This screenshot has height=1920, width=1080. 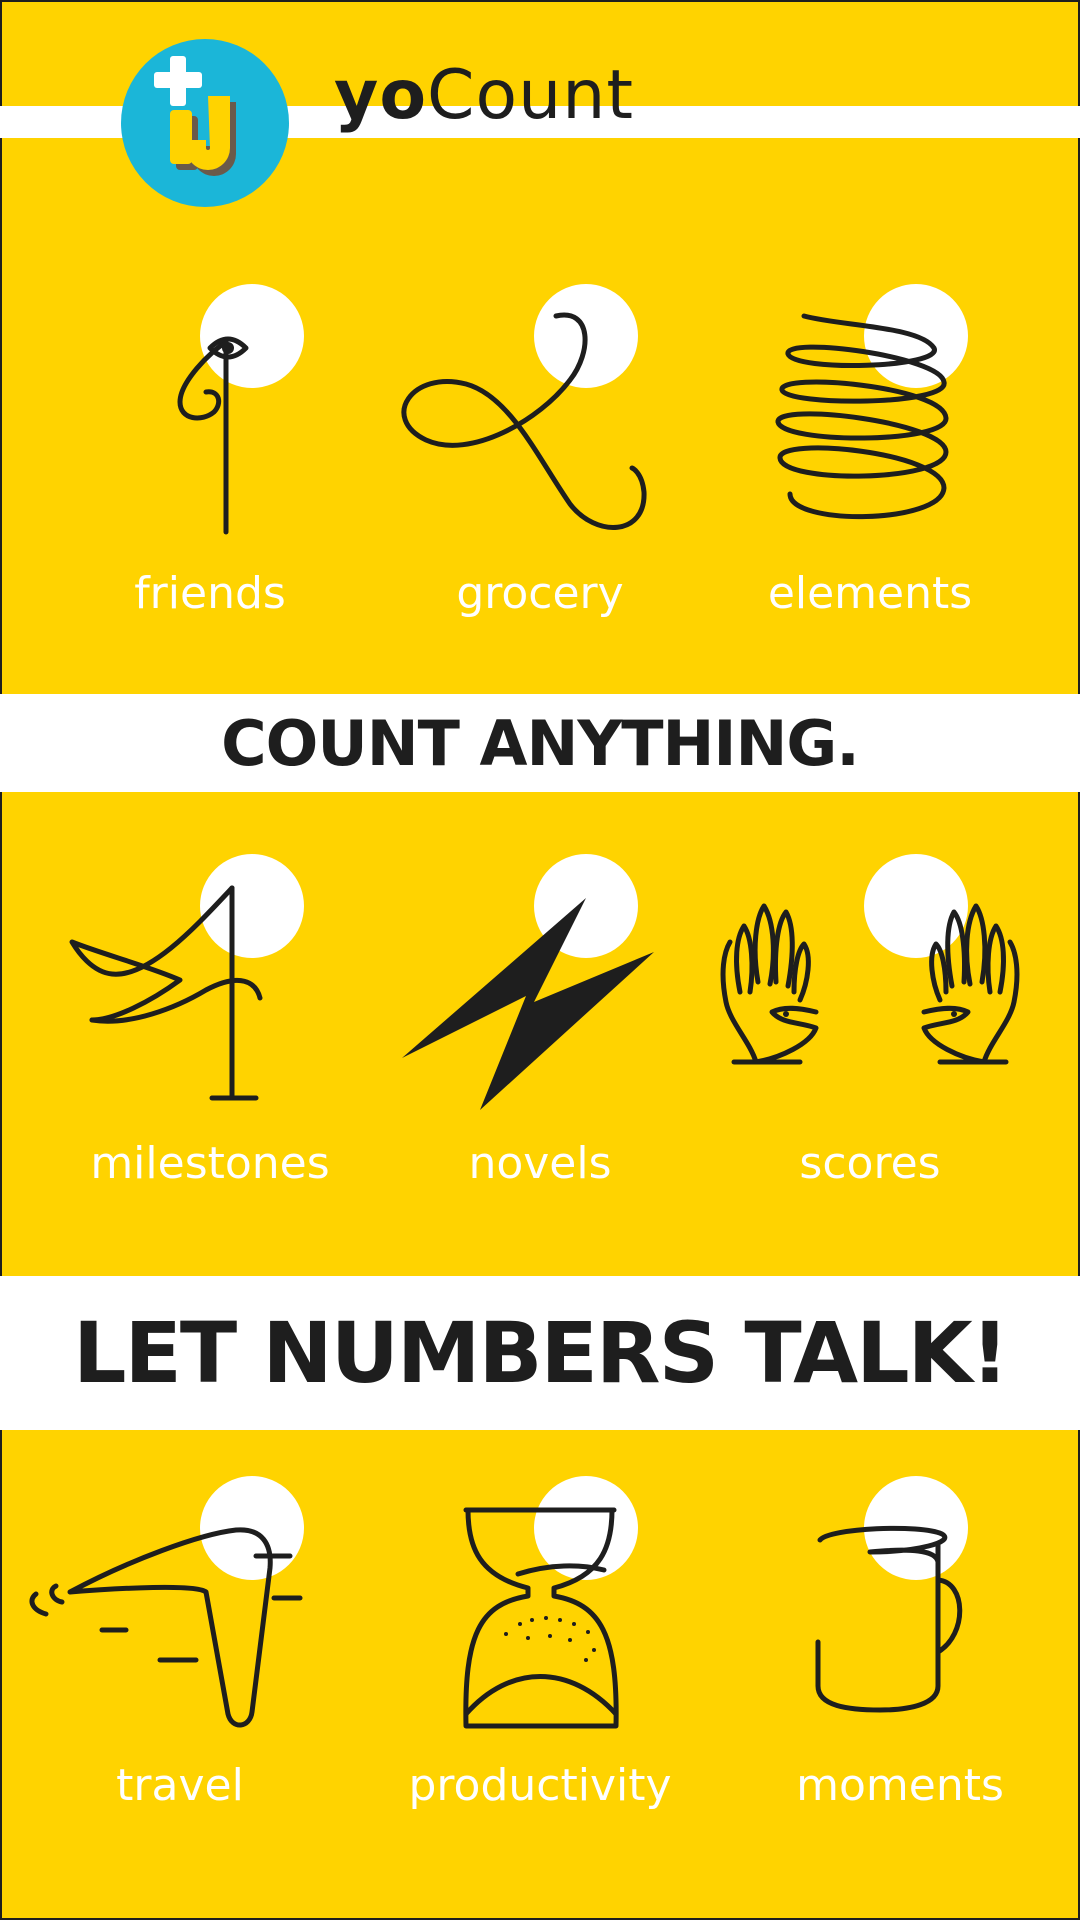 What do you see at coordinates (550, 1602) in the screenshot?
I see `hourglass-icon` at bounding box center [550, 1602].